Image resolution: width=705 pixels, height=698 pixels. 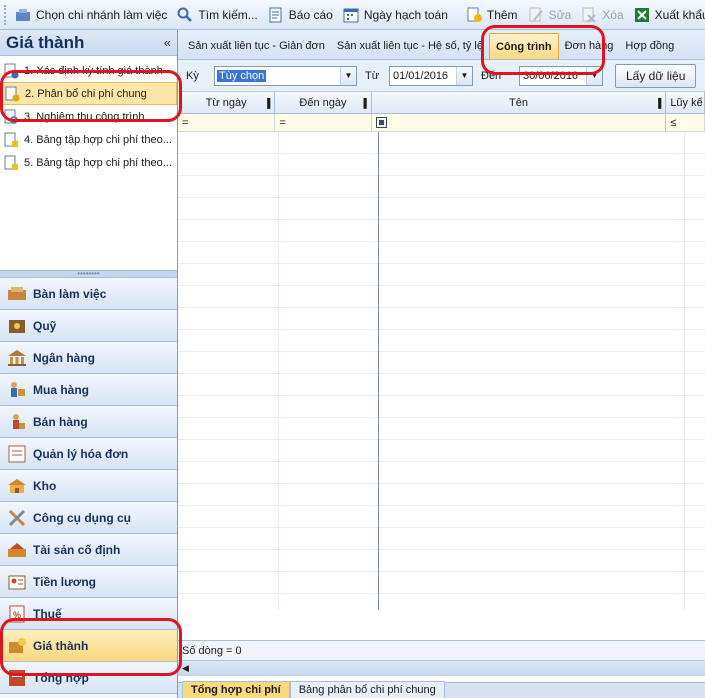 What do you see at coordinates (17, 518) in the screenshot?
I see `tools-icon` at bounding box center [17, 518].